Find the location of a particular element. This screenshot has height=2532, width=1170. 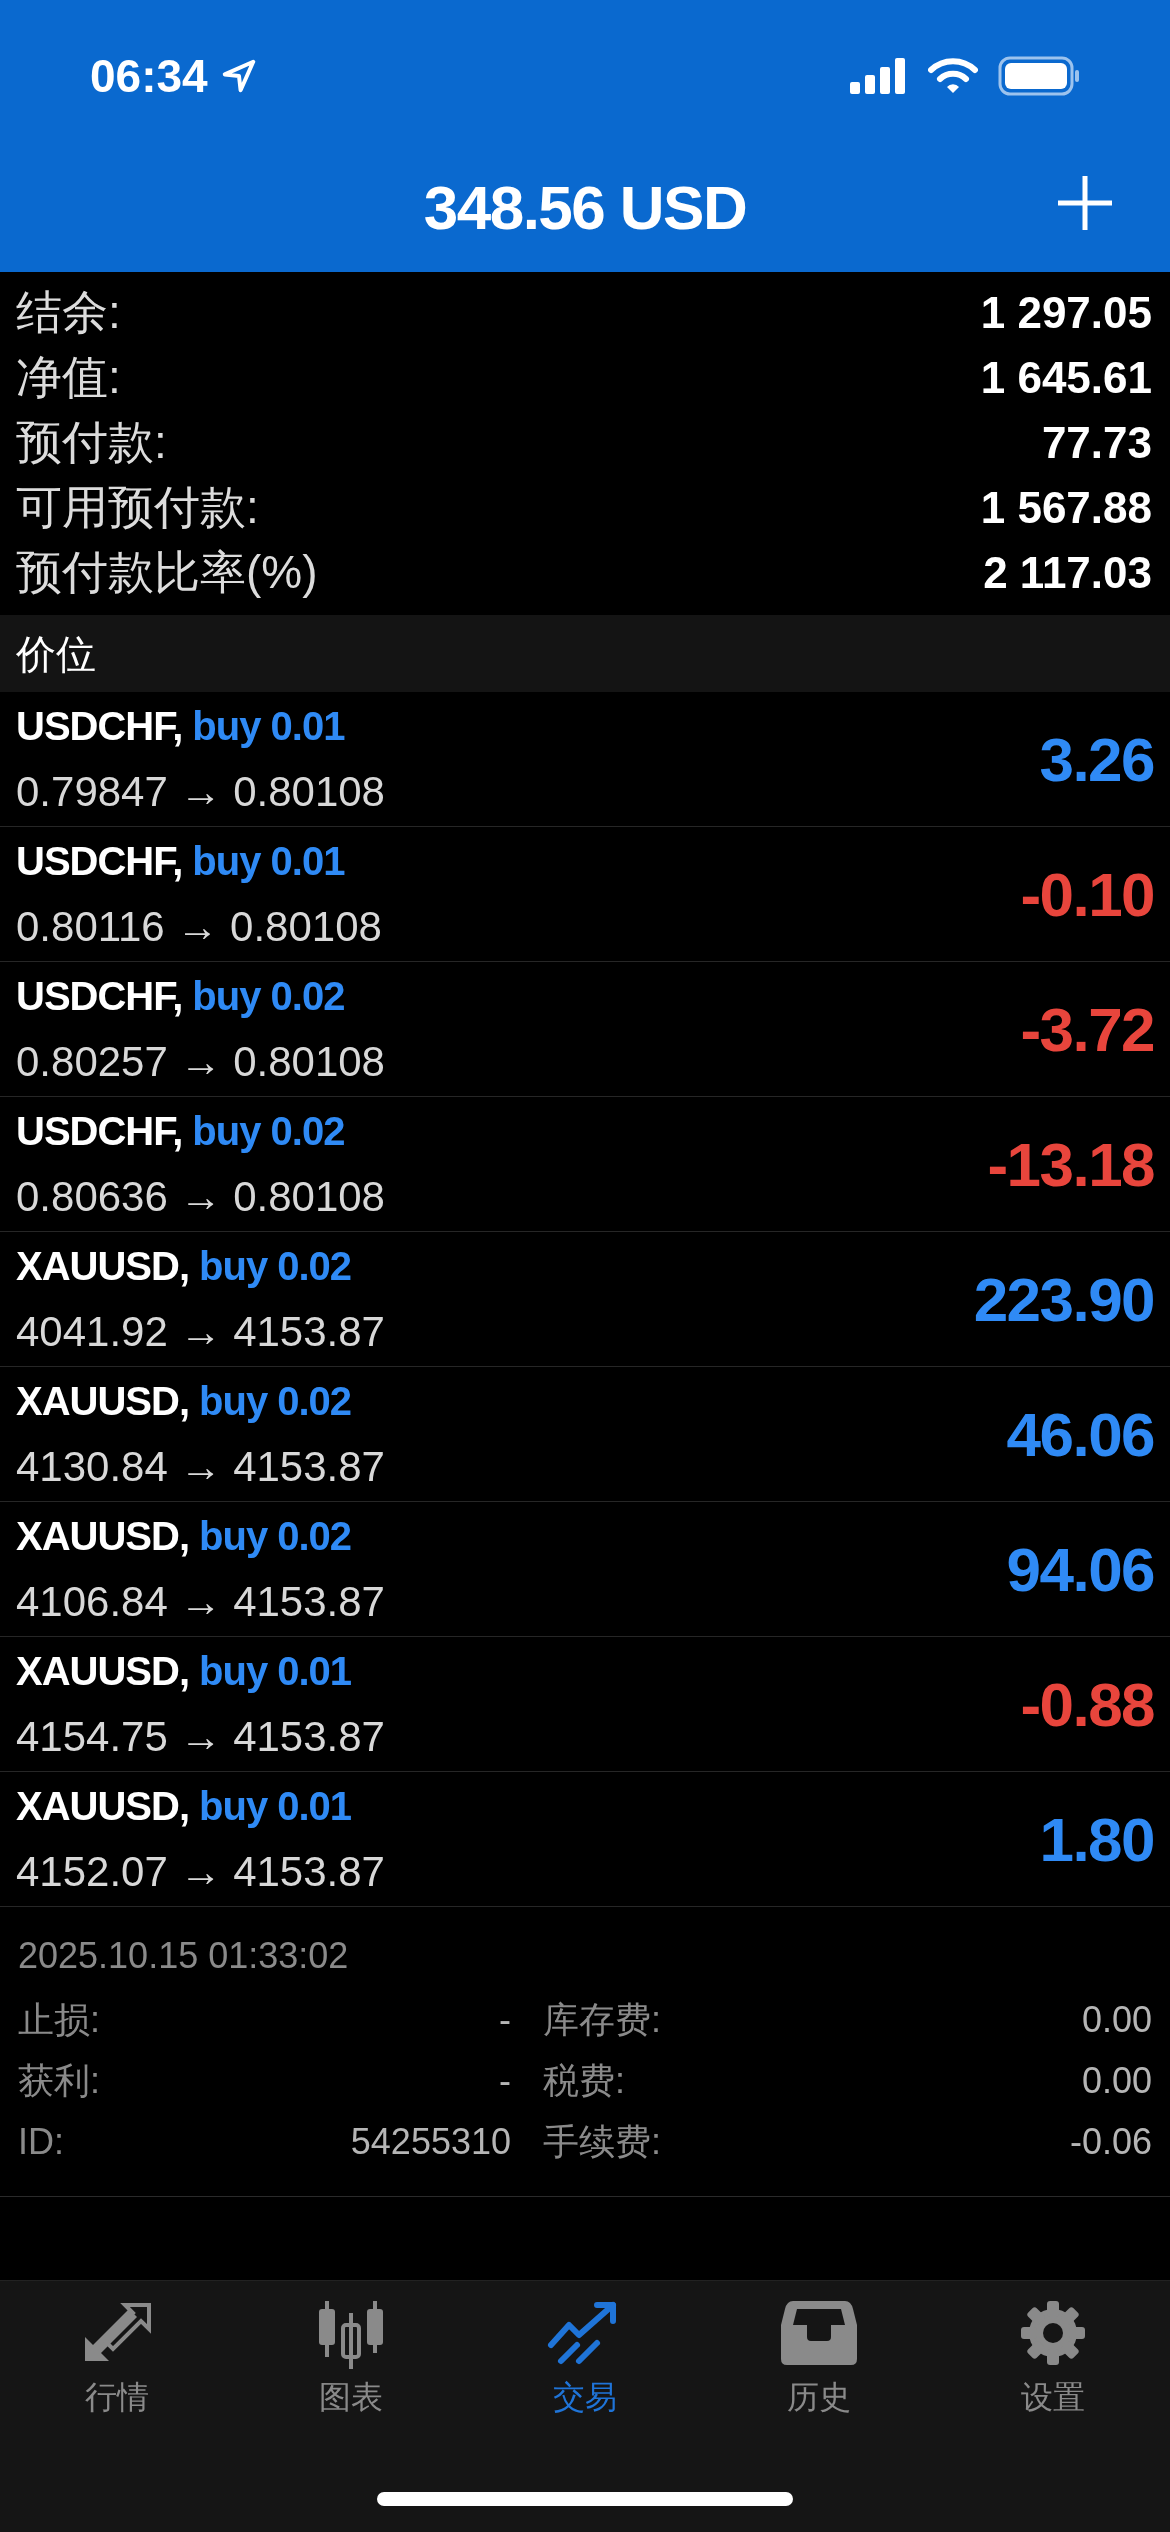

summary-value: 1 297.05 is located at coordinates (1066, 312).